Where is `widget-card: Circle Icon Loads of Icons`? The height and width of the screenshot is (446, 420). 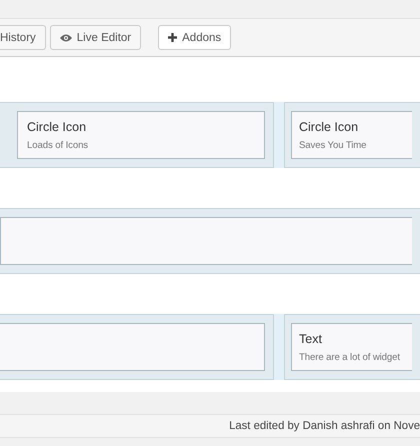
widget-card: Circle Icon Loads of Icons is located at coordinates (141, 135).